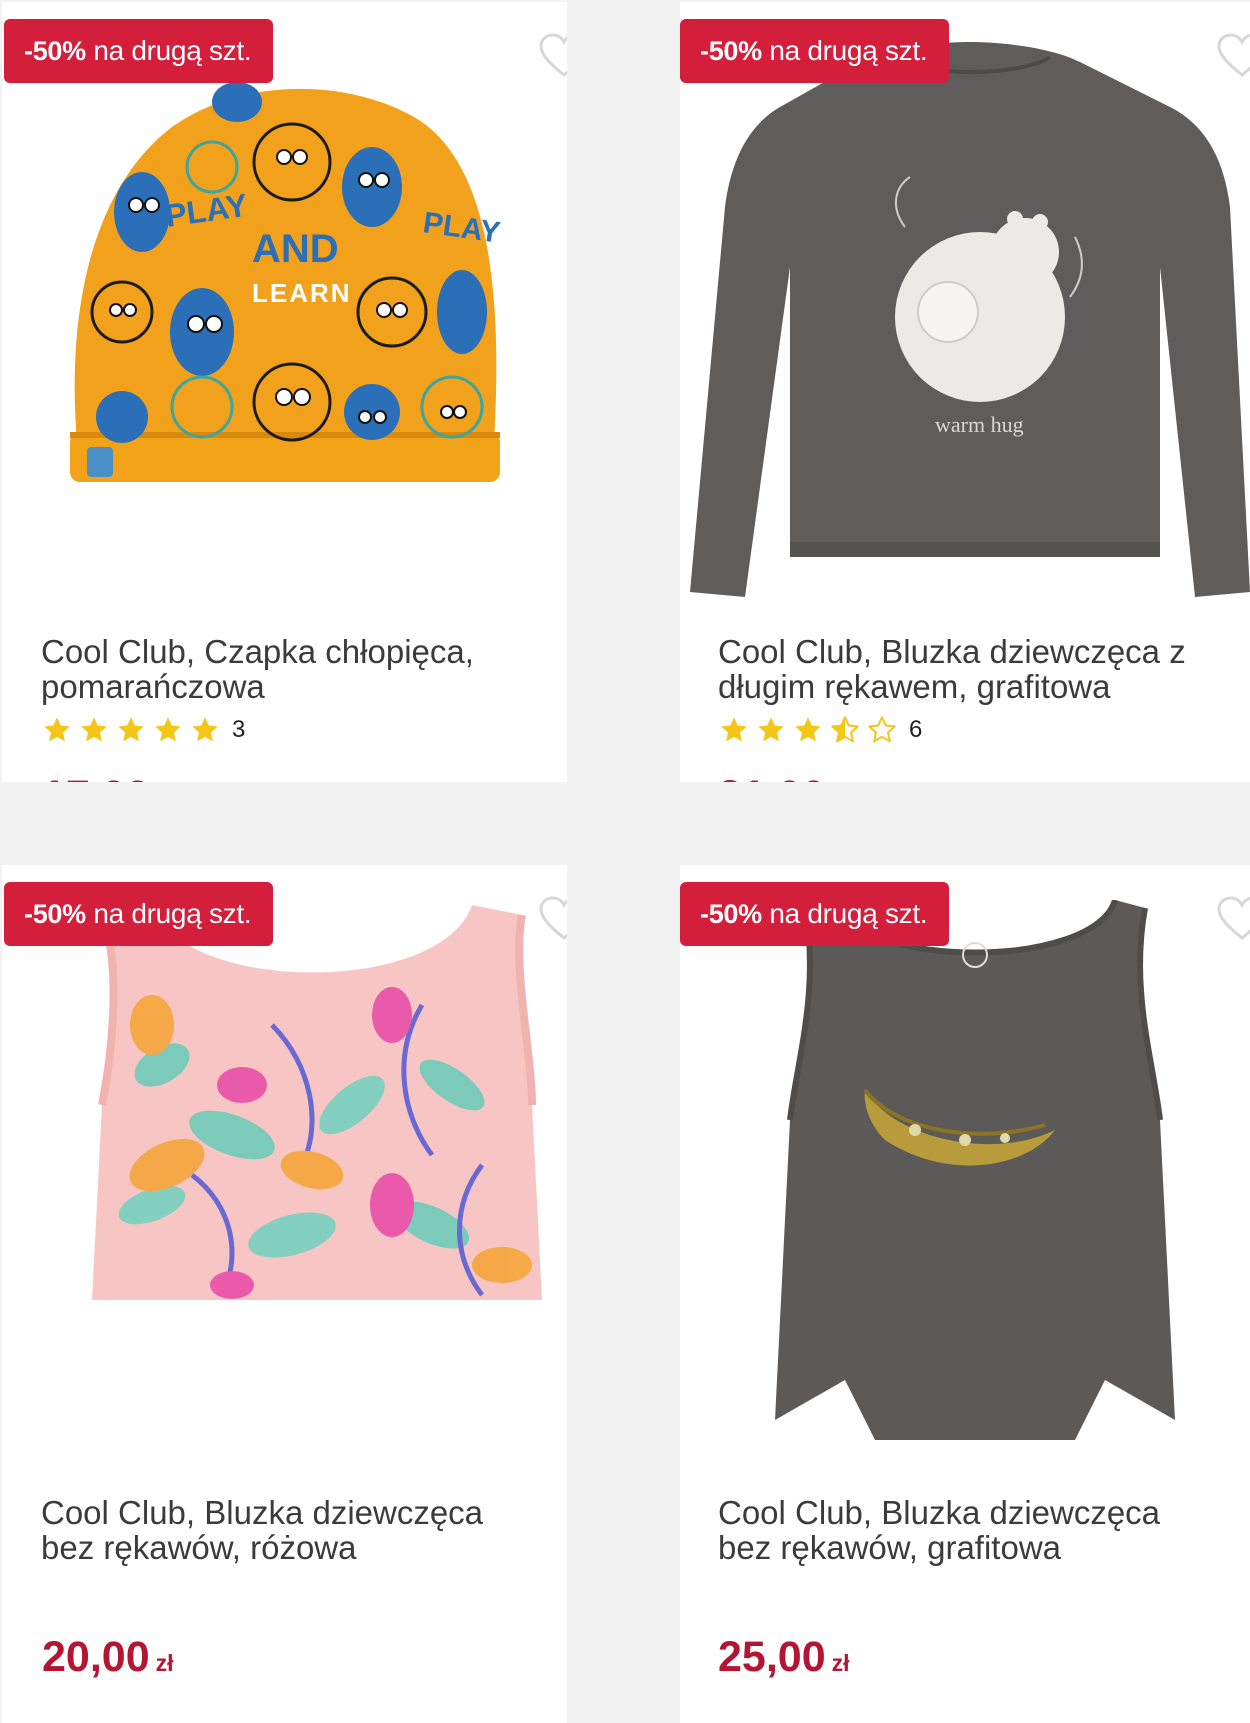 The image size is (1250, 1723). What do you see at coordinates (302, 293) in the screenshot?
I see `print-text-learn: LEARN` at bounding box center [302, 293].